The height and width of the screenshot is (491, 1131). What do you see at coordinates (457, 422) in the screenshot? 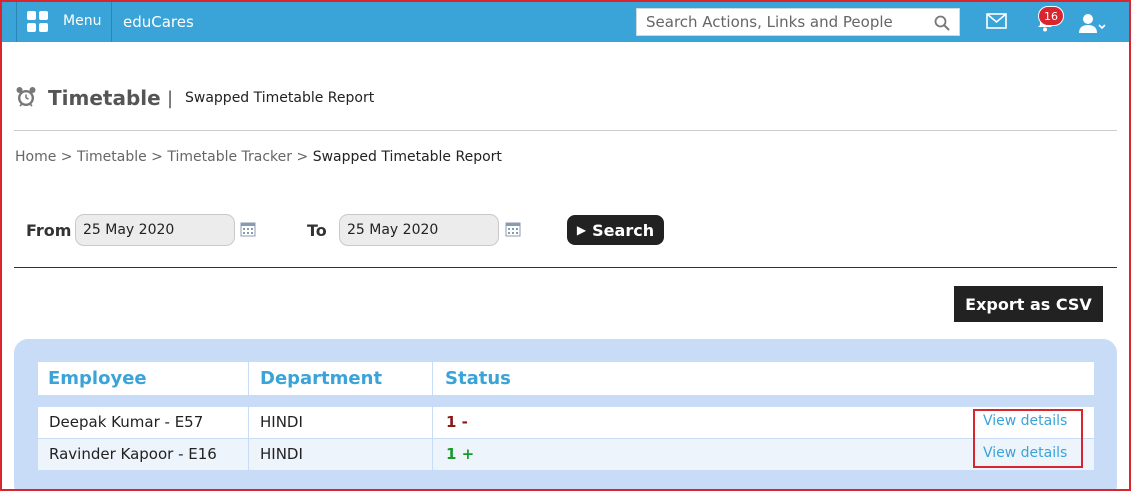
I see `status-cell: 1 -` at bounding box center [457, 422].